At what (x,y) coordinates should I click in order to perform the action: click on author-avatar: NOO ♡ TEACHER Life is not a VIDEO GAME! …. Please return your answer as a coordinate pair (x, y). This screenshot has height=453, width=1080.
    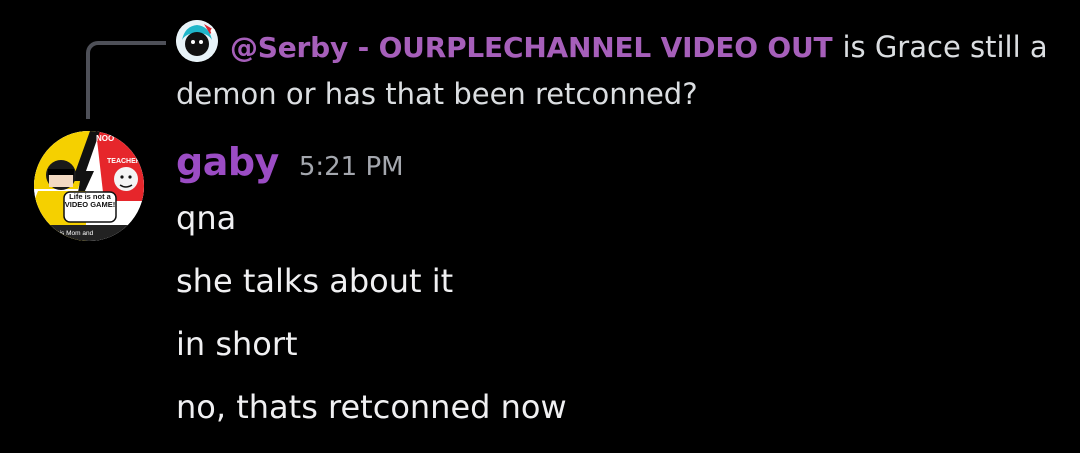
    Looking at the image, I should click on (89, 186).